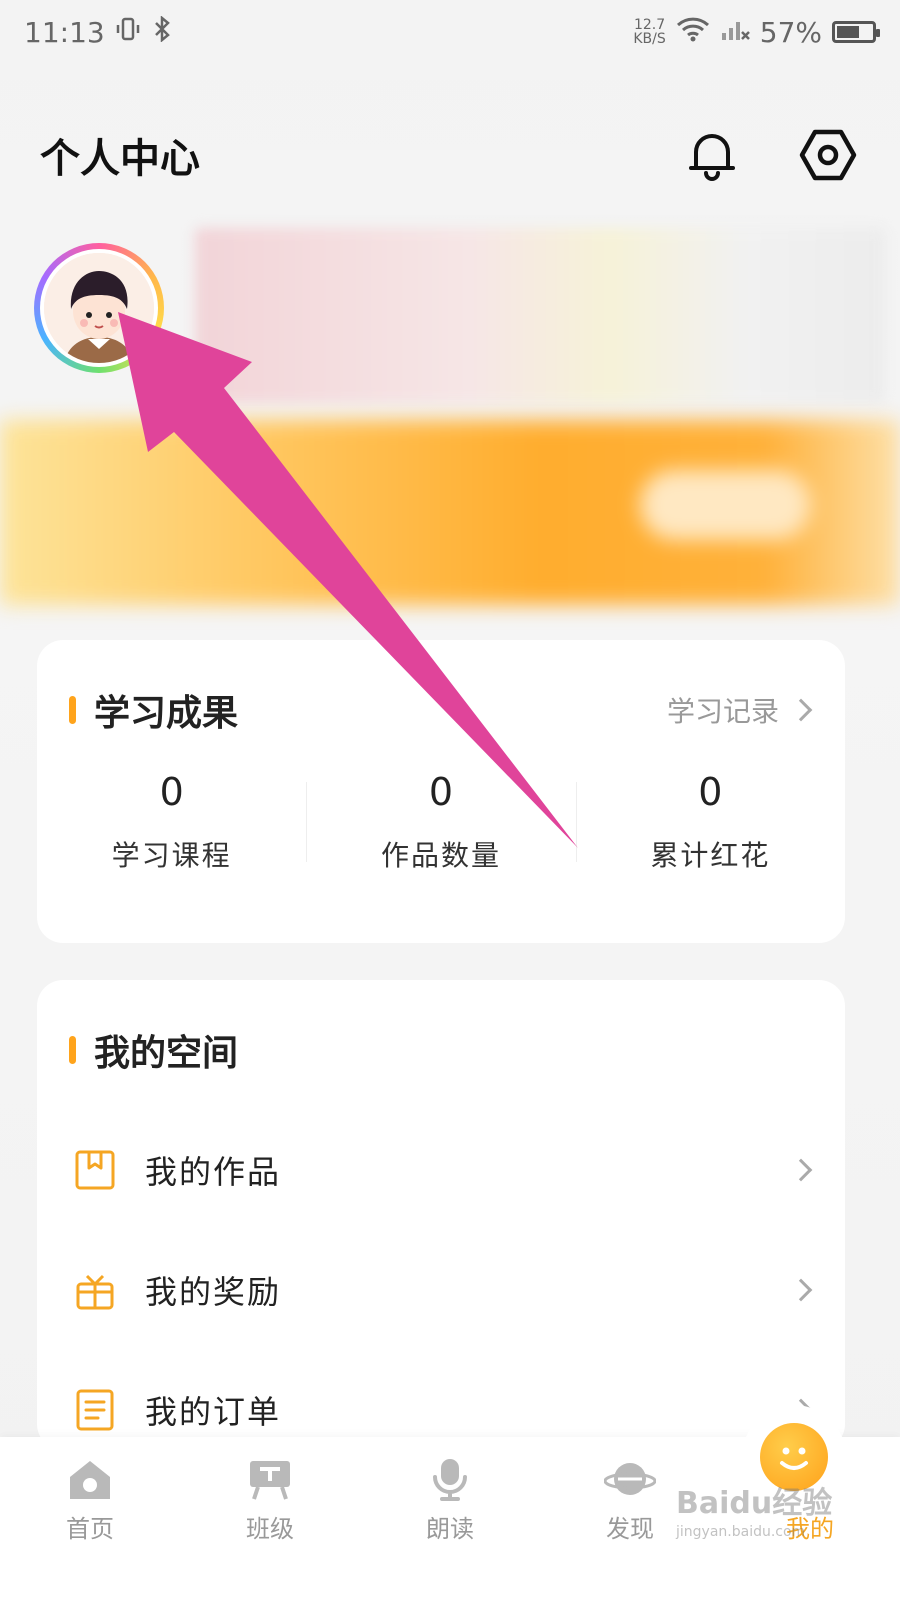  I want to click on nav-label: 朗读, so click(450, 1529).